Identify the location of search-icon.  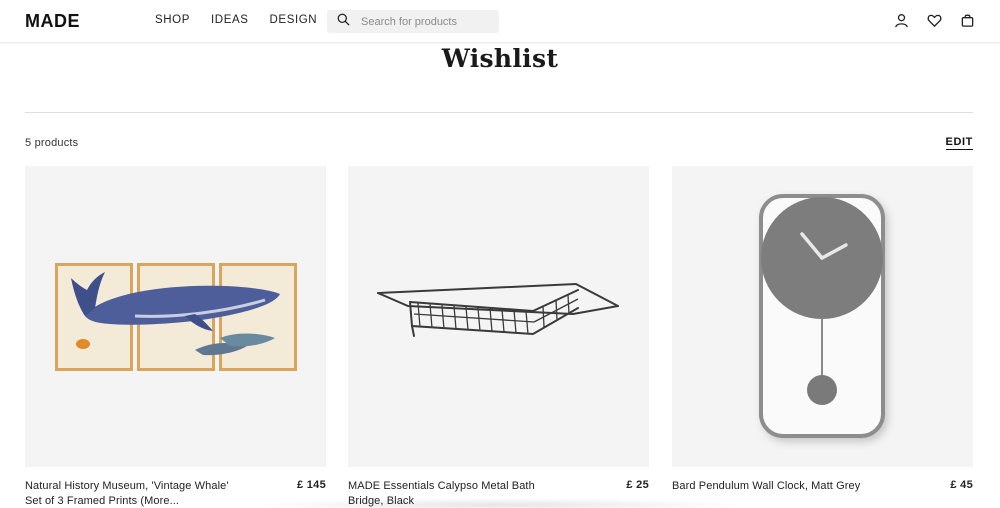
(343, 22).